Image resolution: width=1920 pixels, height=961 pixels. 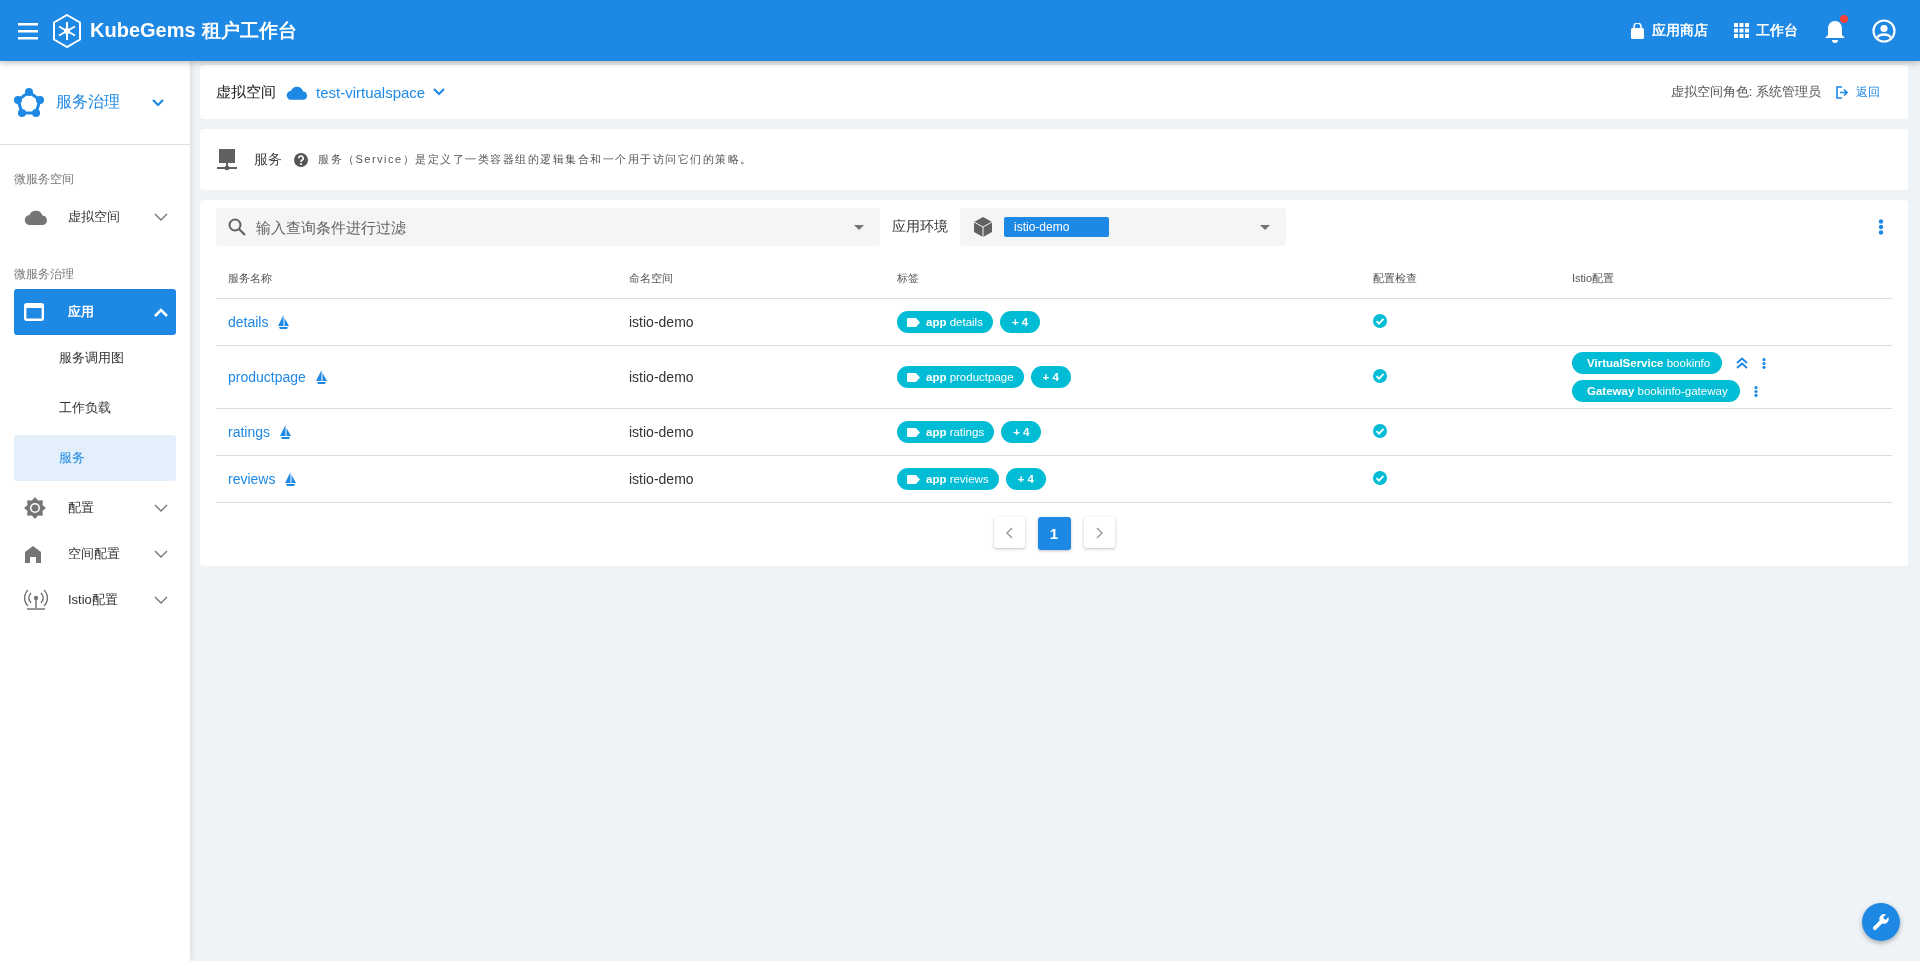 I want to click on menu-icon, so click(x=29, y=30).